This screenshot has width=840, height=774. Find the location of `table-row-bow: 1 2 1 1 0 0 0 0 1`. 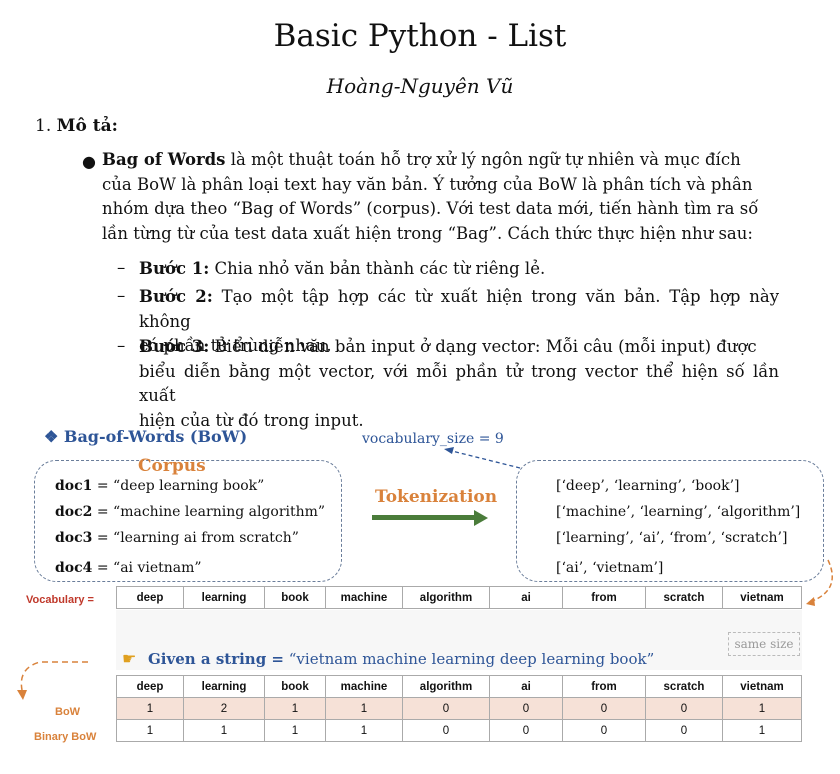

table-row-bow: 1 2 1 1 0 0 0 0 1 is located at coordinates (459, 708).